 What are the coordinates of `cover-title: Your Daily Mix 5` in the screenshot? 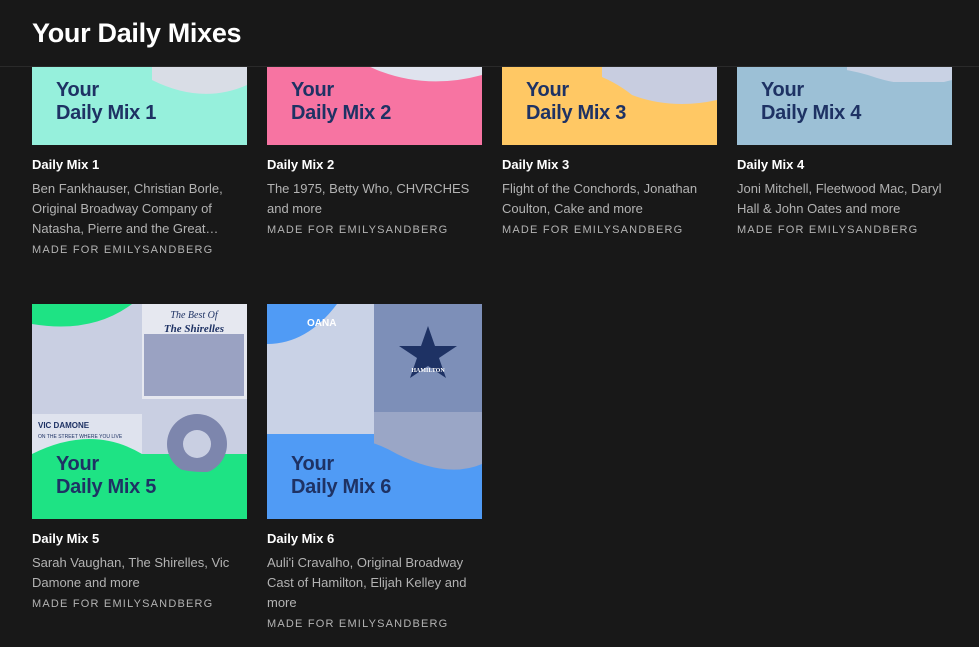 It's located at (106, 475).